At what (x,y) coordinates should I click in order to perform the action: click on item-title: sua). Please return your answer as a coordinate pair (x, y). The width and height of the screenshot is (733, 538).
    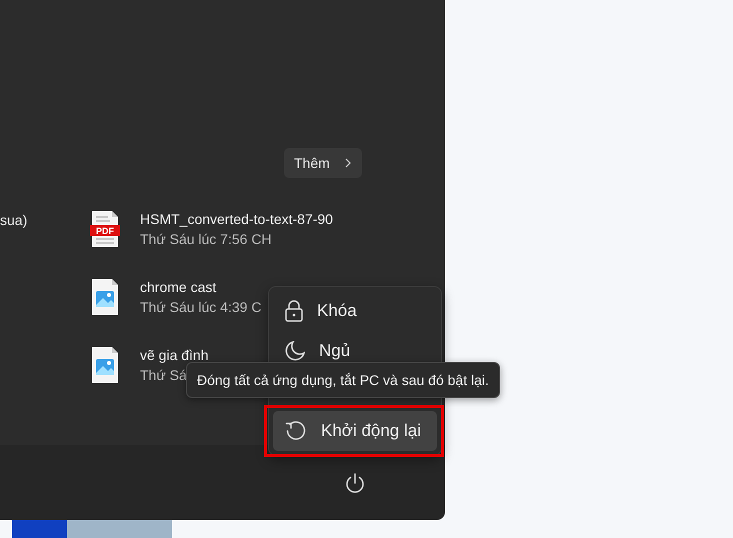
    Looking at the image, I should click on (14, 220).